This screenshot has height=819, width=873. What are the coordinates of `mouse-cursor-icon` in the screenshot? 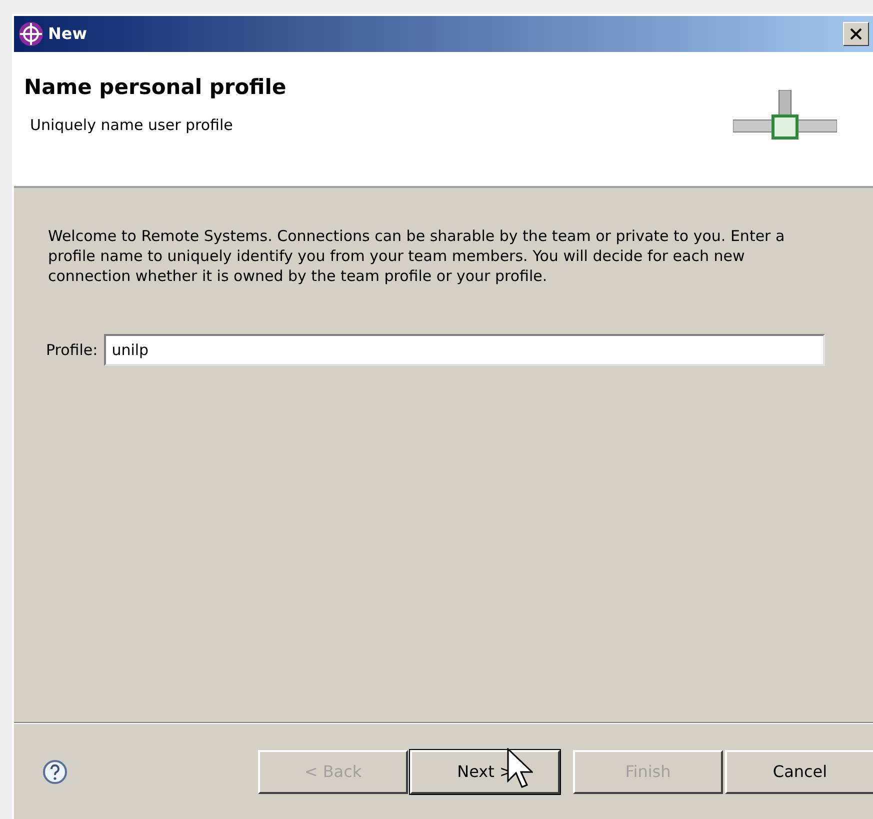 It's located at (520, 769).